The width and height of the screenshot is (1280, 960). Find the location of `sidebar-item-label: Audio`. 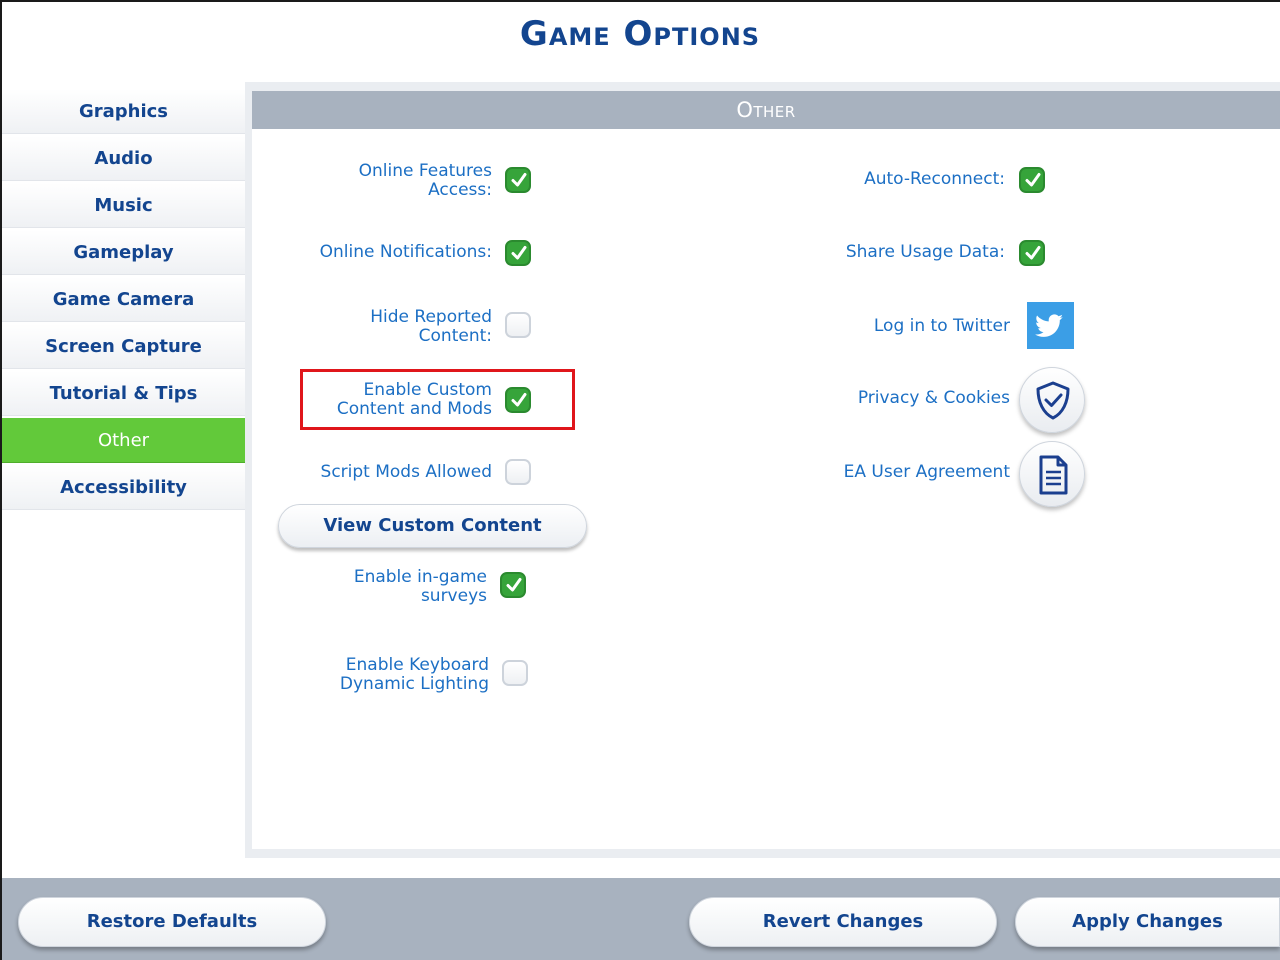

sidebar-item-label: Audio is located at coordinates (123, 158).